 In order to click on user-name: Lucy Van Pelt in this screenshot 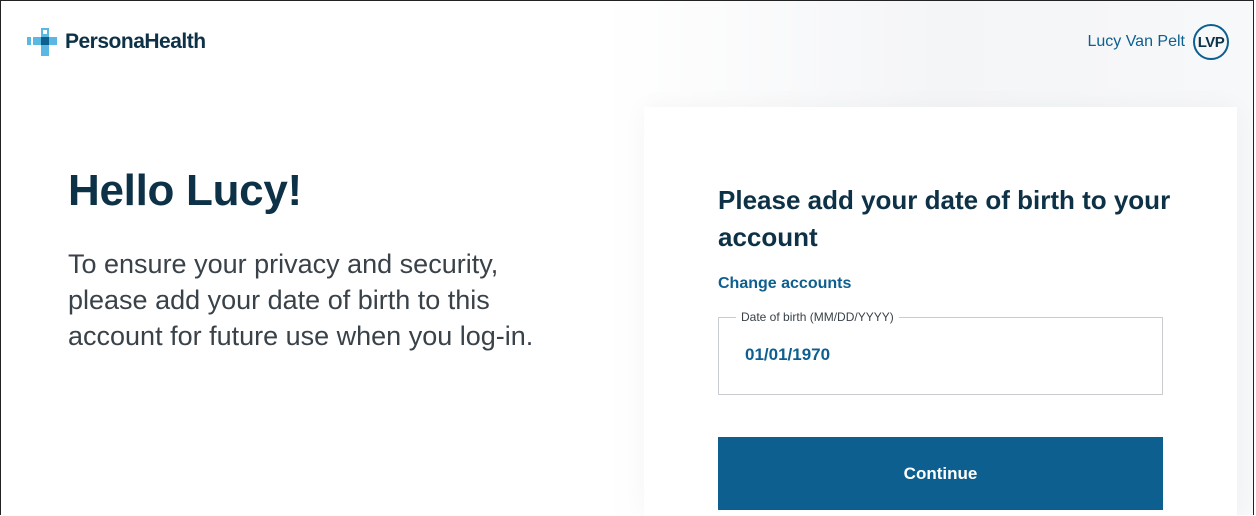, I will do `click(1136, 41)`.